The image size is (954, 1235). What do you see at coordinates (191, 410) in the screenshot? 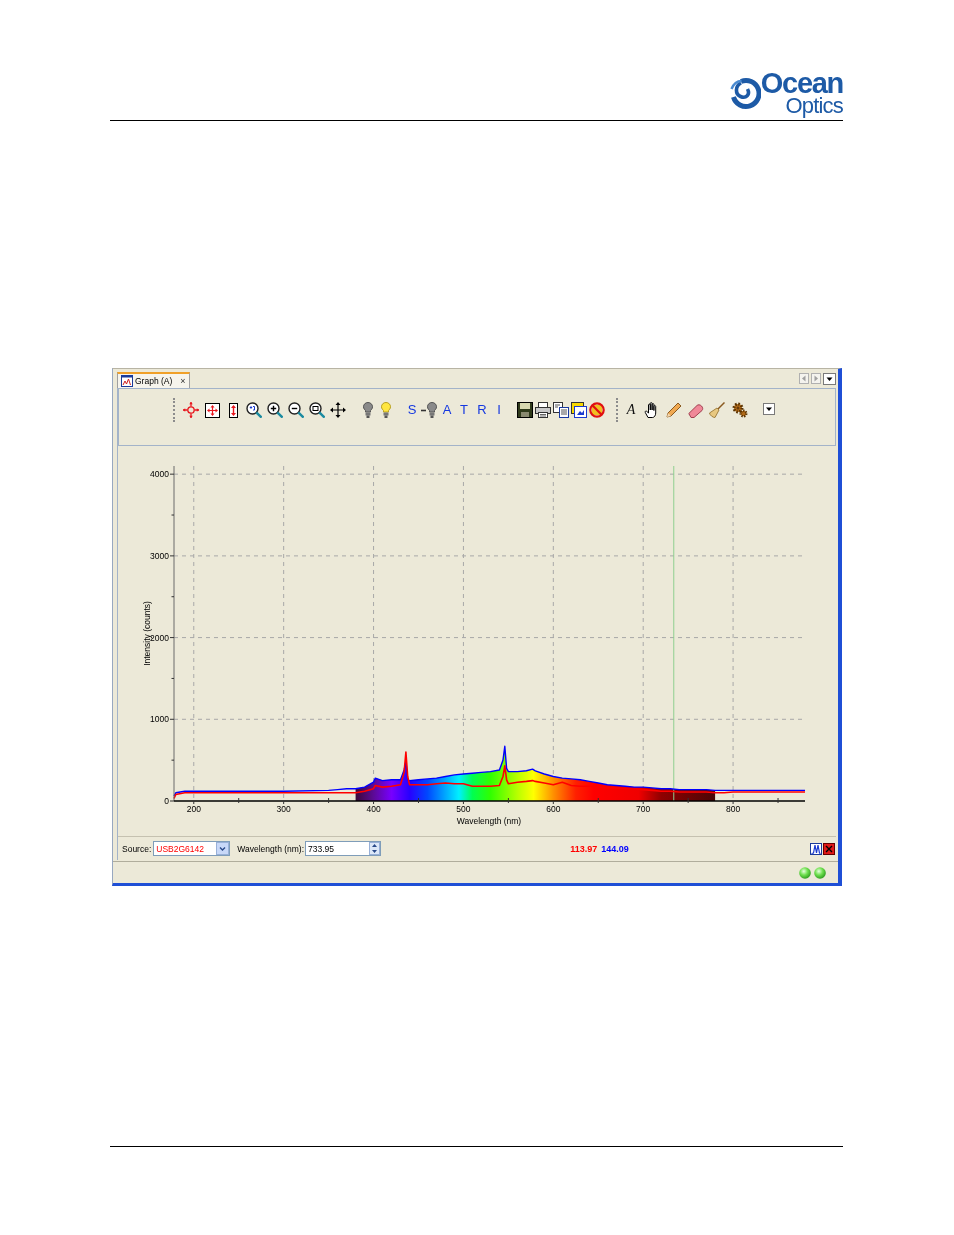
I see `crosshair-icon` at bounding box center [191, 410].